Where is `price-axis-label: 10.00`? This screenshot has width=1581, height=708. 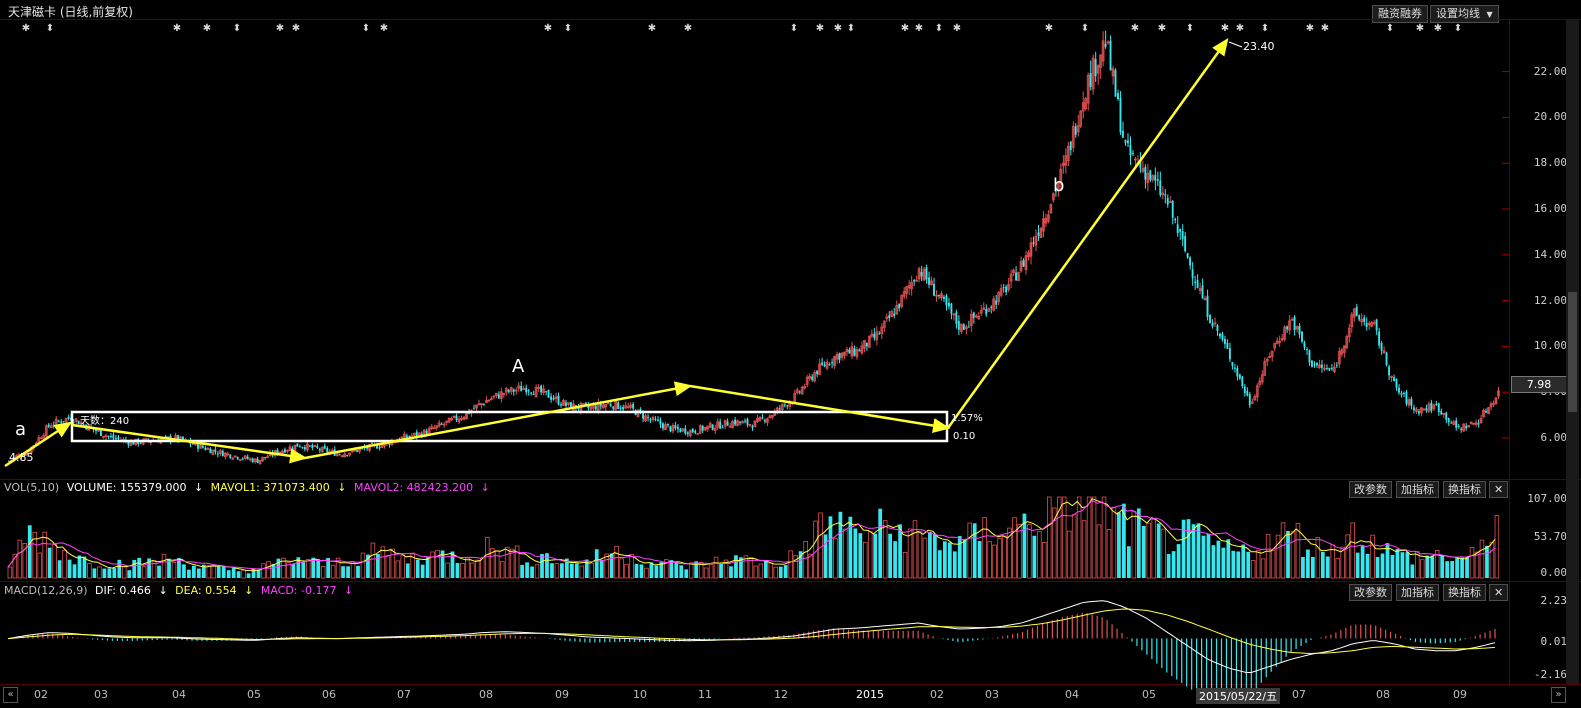 price-axis-label: 10.00 is located at coordinates (1550, 346).